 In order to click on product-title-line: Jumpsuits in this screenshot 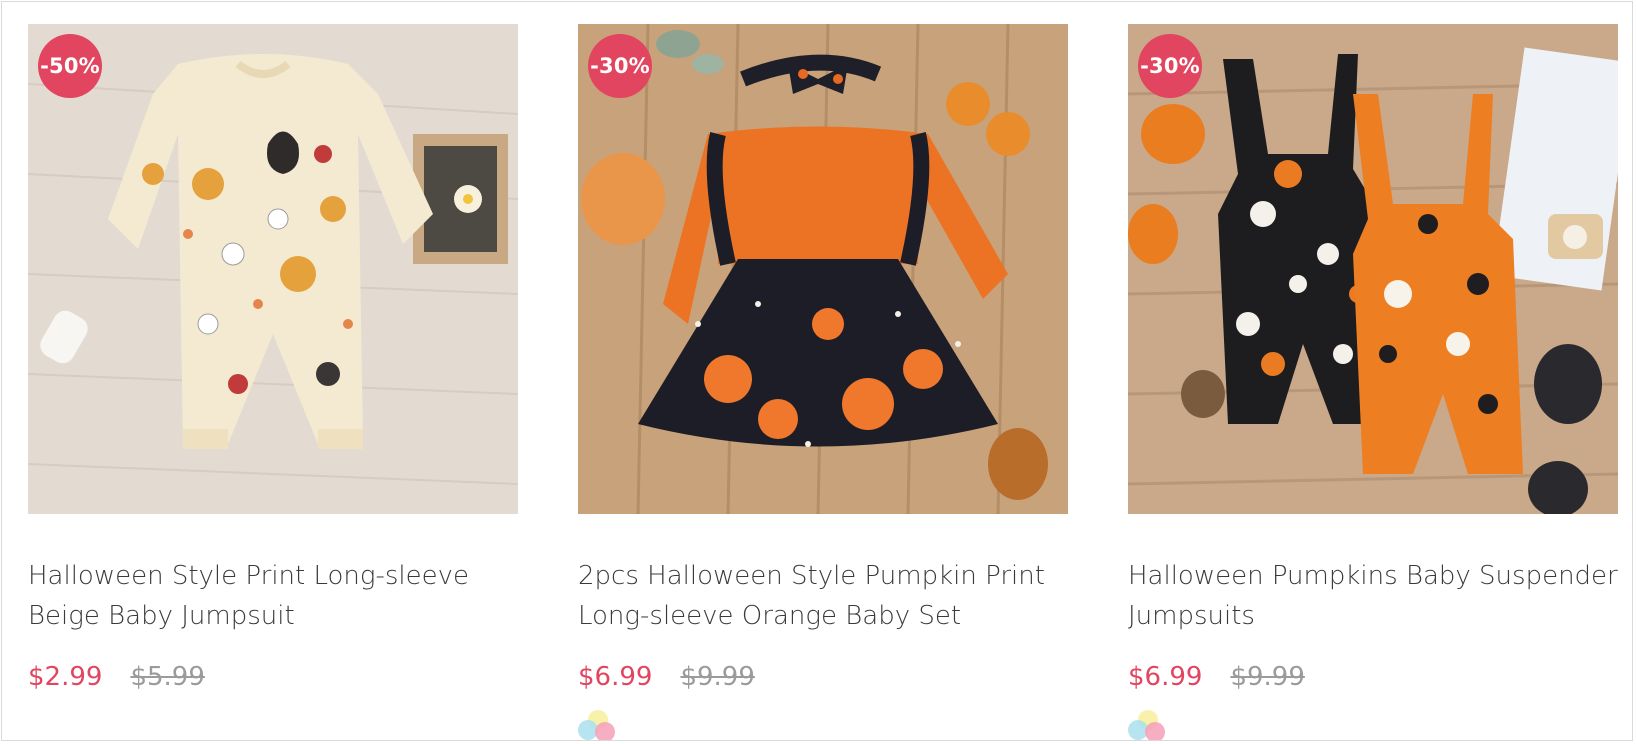, I will do `click(1191, 616)`.